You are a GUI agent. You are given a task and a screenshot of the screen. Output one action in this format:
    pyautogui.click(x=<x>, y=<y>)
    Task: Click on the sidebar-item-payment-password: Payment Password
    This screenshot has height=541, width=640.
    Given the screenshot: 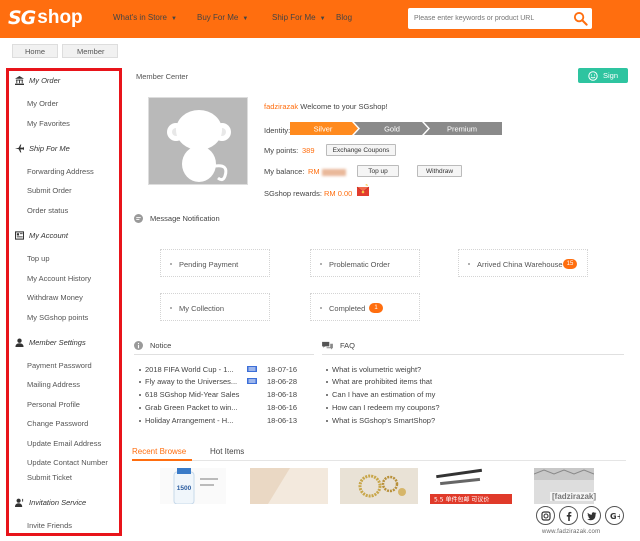 What is the action you would take?
    pyautogui.click(x=59, y=365)
    